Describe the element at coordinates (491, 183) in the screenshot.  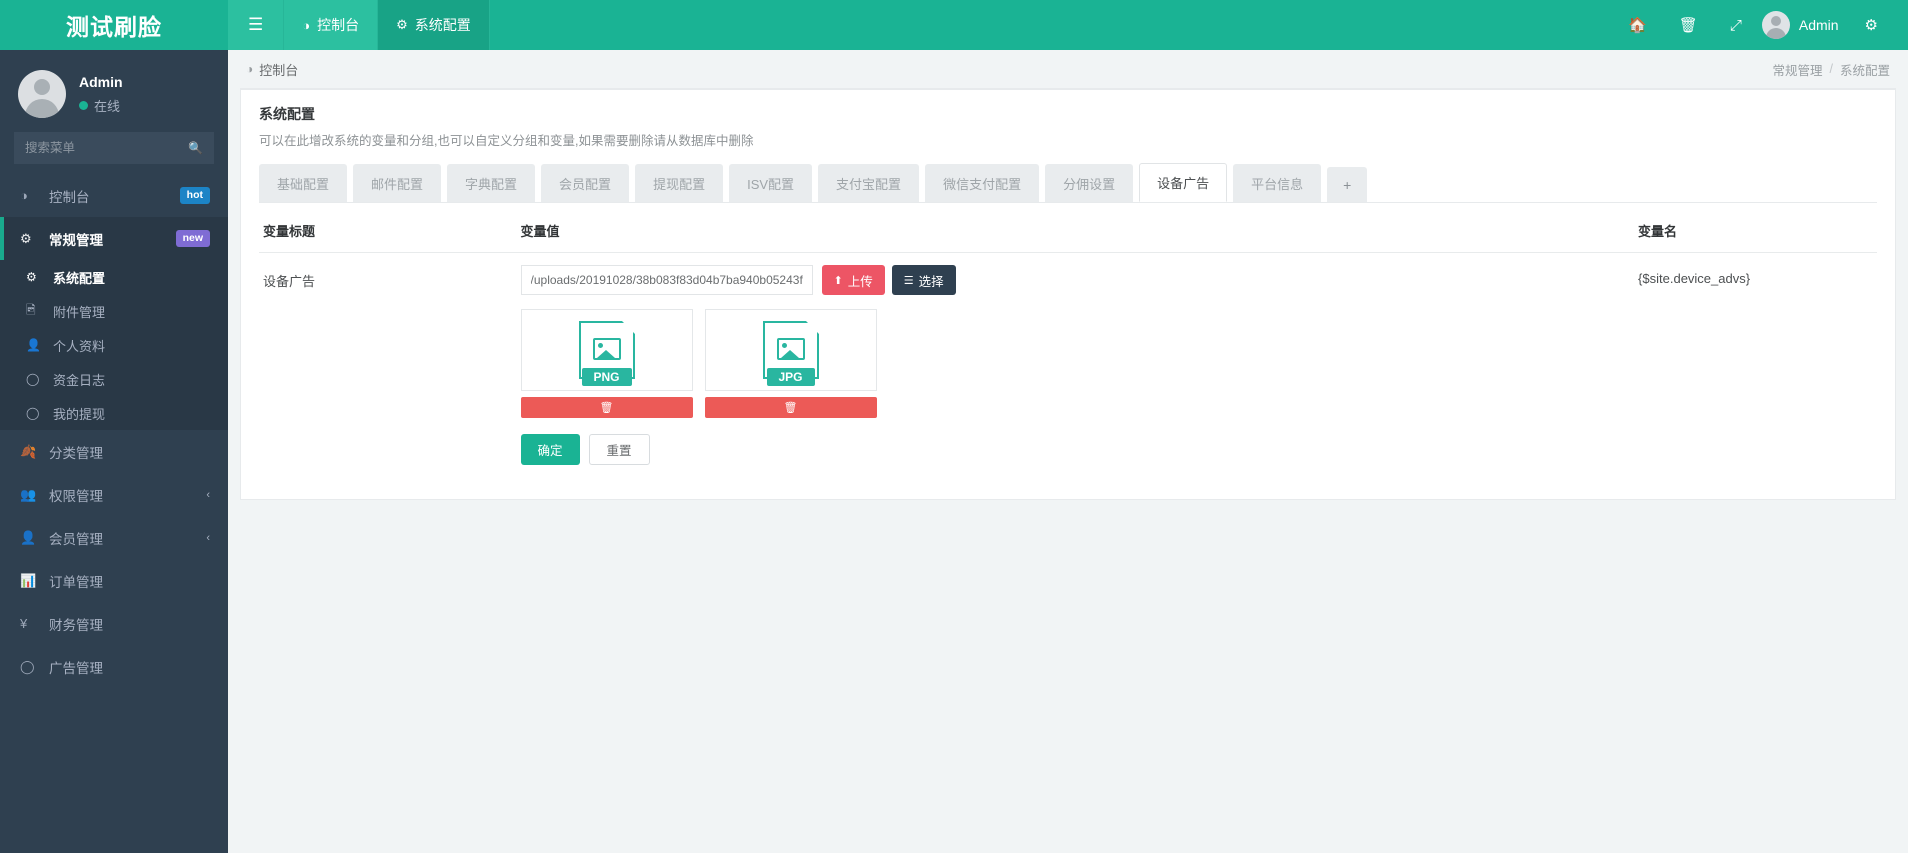
I see `tab-dict-config: 字典配置` at that location.